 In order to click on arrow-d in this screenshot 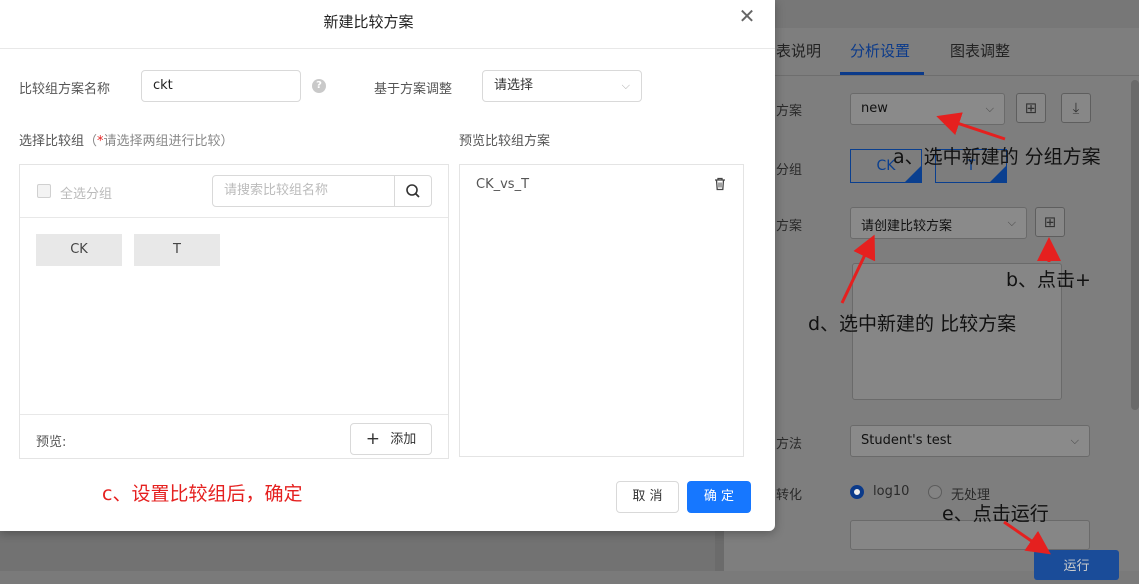, I will do `click(858, 269)`.